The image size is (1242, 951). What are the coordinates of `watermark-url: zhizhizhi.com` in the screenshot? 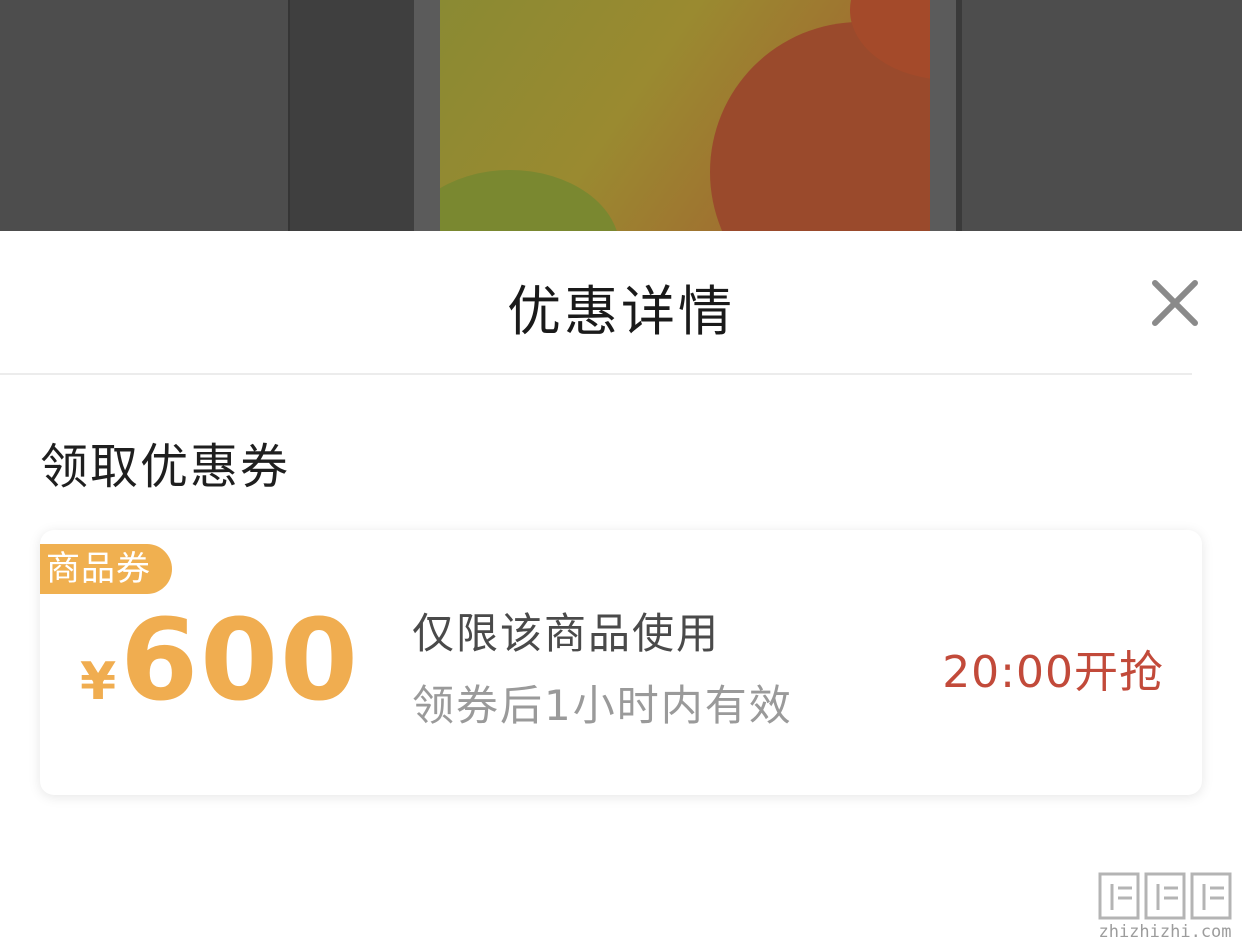 It's located at (1165, 932).